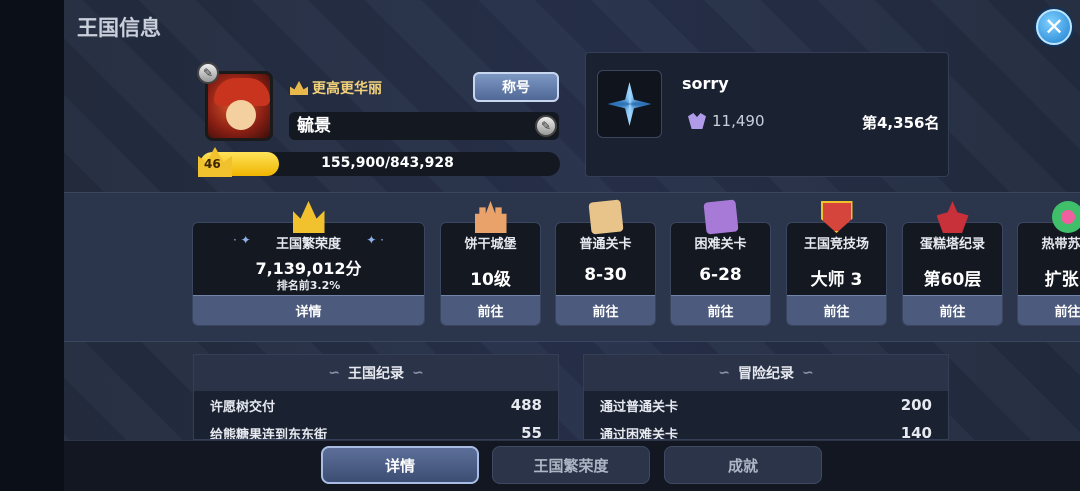 The height and width of the screenshot is (491, 1080). Describe the element at coordinates (738, 121) in the screenshot. I see `guild-points-value: 11,490` at that location.